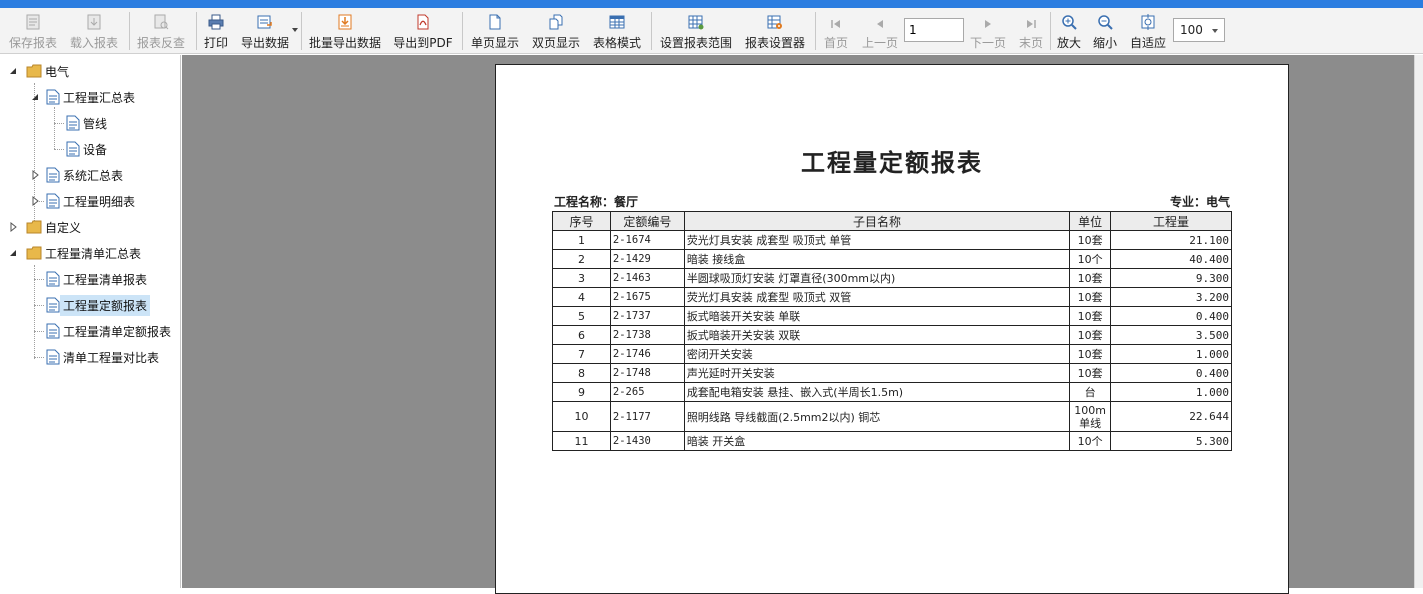  Describe the element at coordinates (647, 416) in the screenshot. I see `cell-quota-code: 2-1177` at that location.